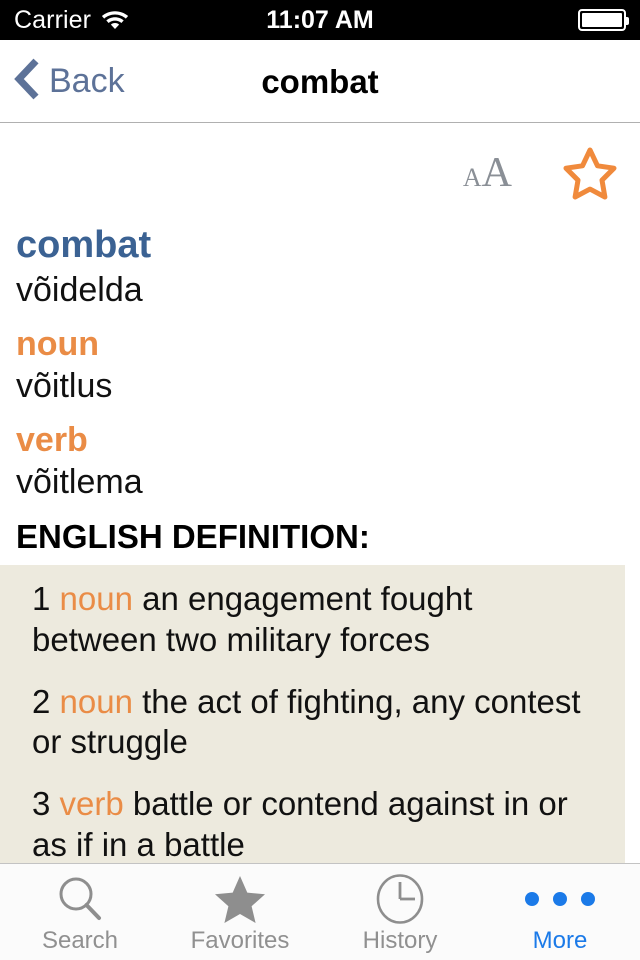  I want to click on status-bar-left: Carrier, so click(72, 20).